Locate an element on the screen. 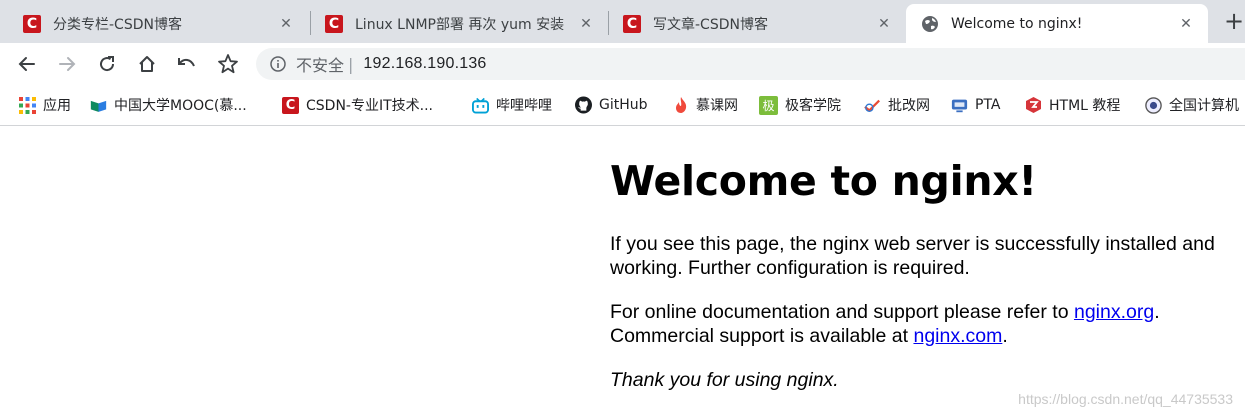  home-icon is located at coordinates (147, 64).